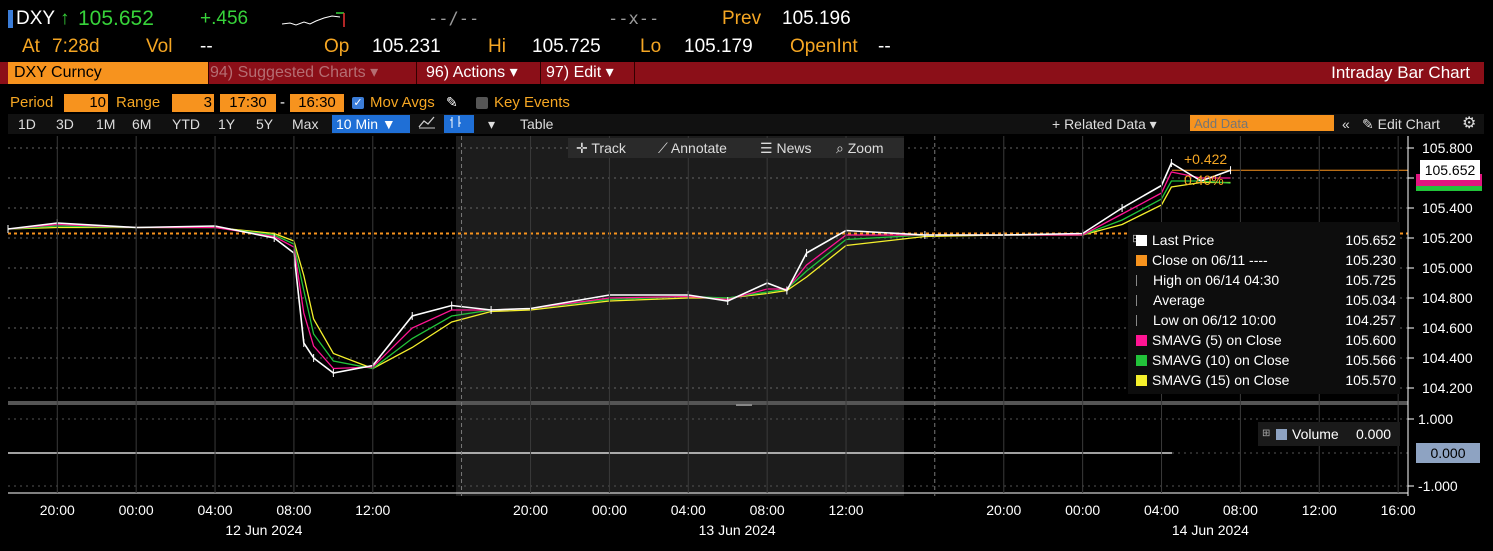  I want to click on edit-chart-button: ✎ Edit Chart, so click(1401, 124).